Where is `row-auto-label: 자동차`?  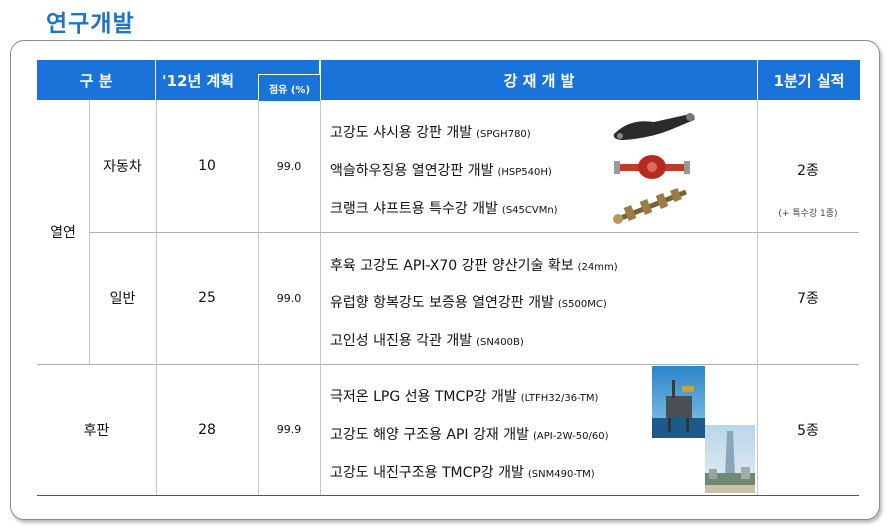 row-auto-label: 자동차 is located at coordinates (122, 167).